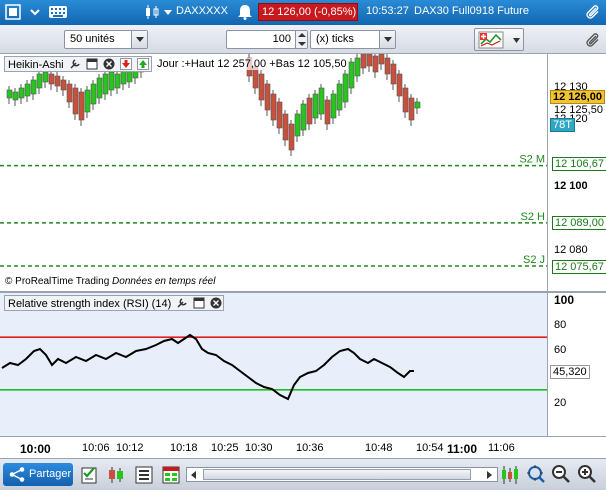 The height and width of the screenshot is (490, 606). What do you see at coordinates (577, 97) in the screenshot?
I see `current-price-tag: 12 126,00` at bounding box center [577, 97].